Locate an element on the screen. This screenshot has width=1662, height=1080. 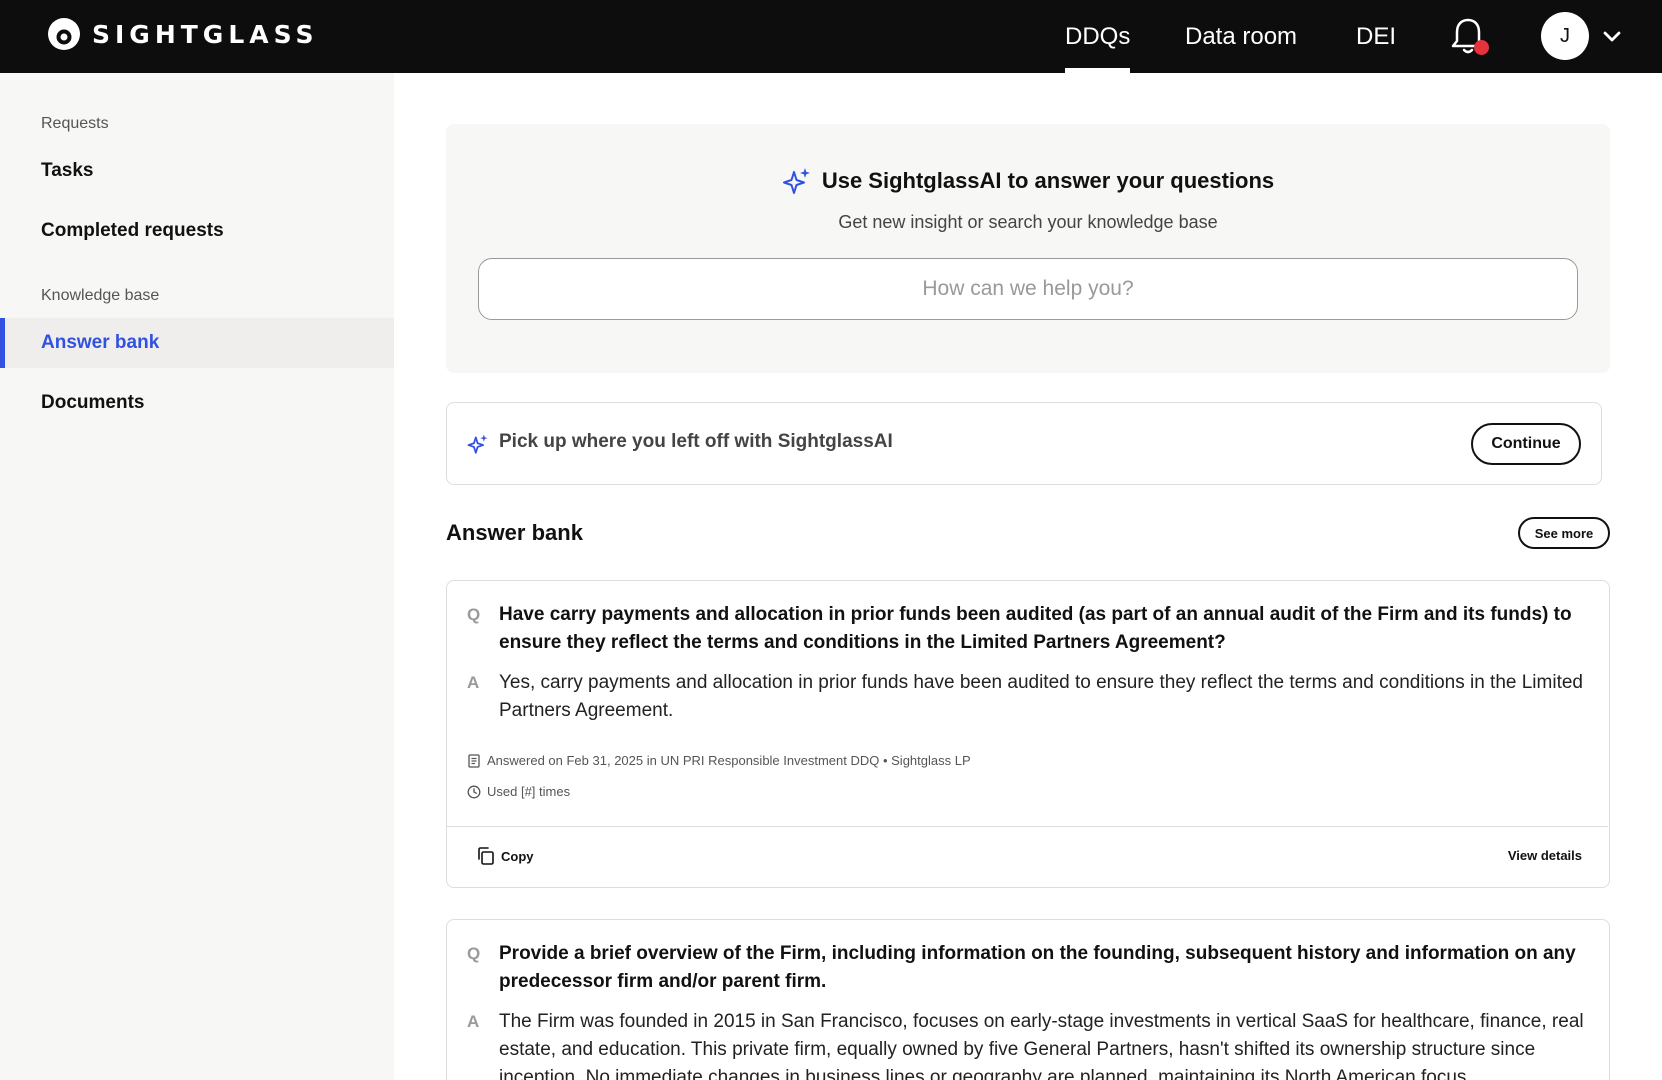
sightglass-logo: SIGHTGLASS is located at coordinates (182, 34).